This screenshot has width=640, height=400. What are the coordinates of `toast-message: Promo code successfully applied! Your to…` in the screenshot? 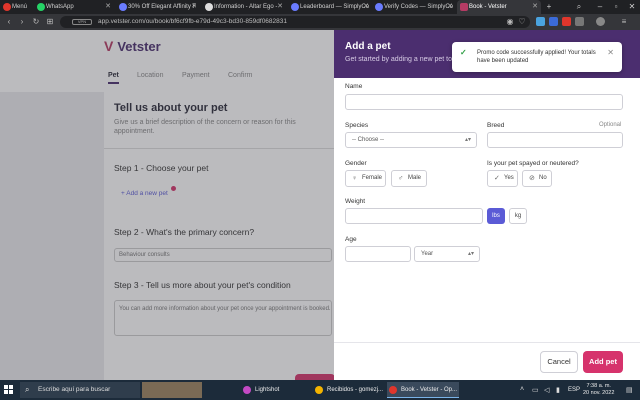 It's located at (536, 57).